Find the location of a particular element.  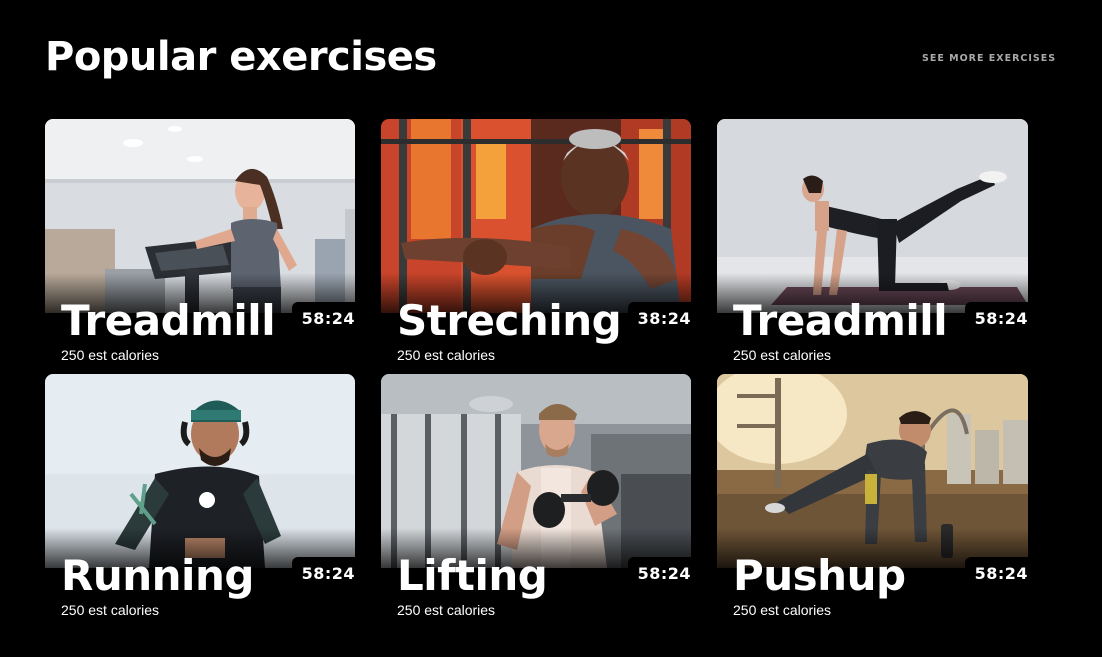

man-dumbbell-curl-photo is located at coordinates (536, 471).